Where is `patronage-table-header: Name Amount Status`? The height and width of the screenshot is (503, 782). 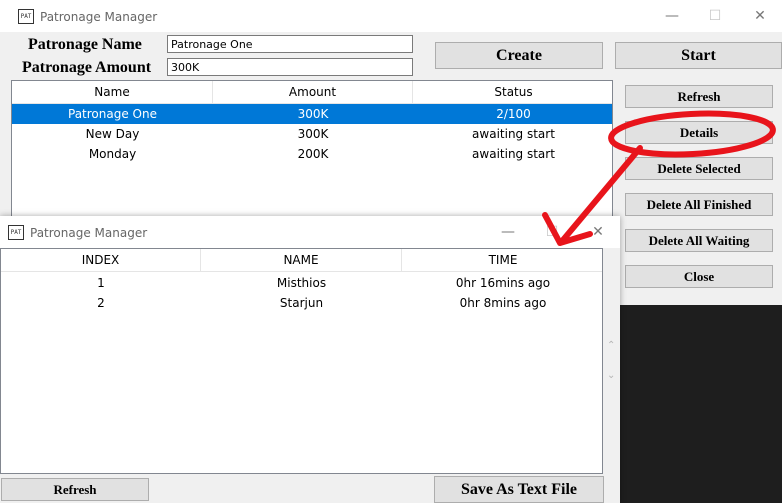 patronage-table-header: Name Amount Status is located at coordinates (312, 92).